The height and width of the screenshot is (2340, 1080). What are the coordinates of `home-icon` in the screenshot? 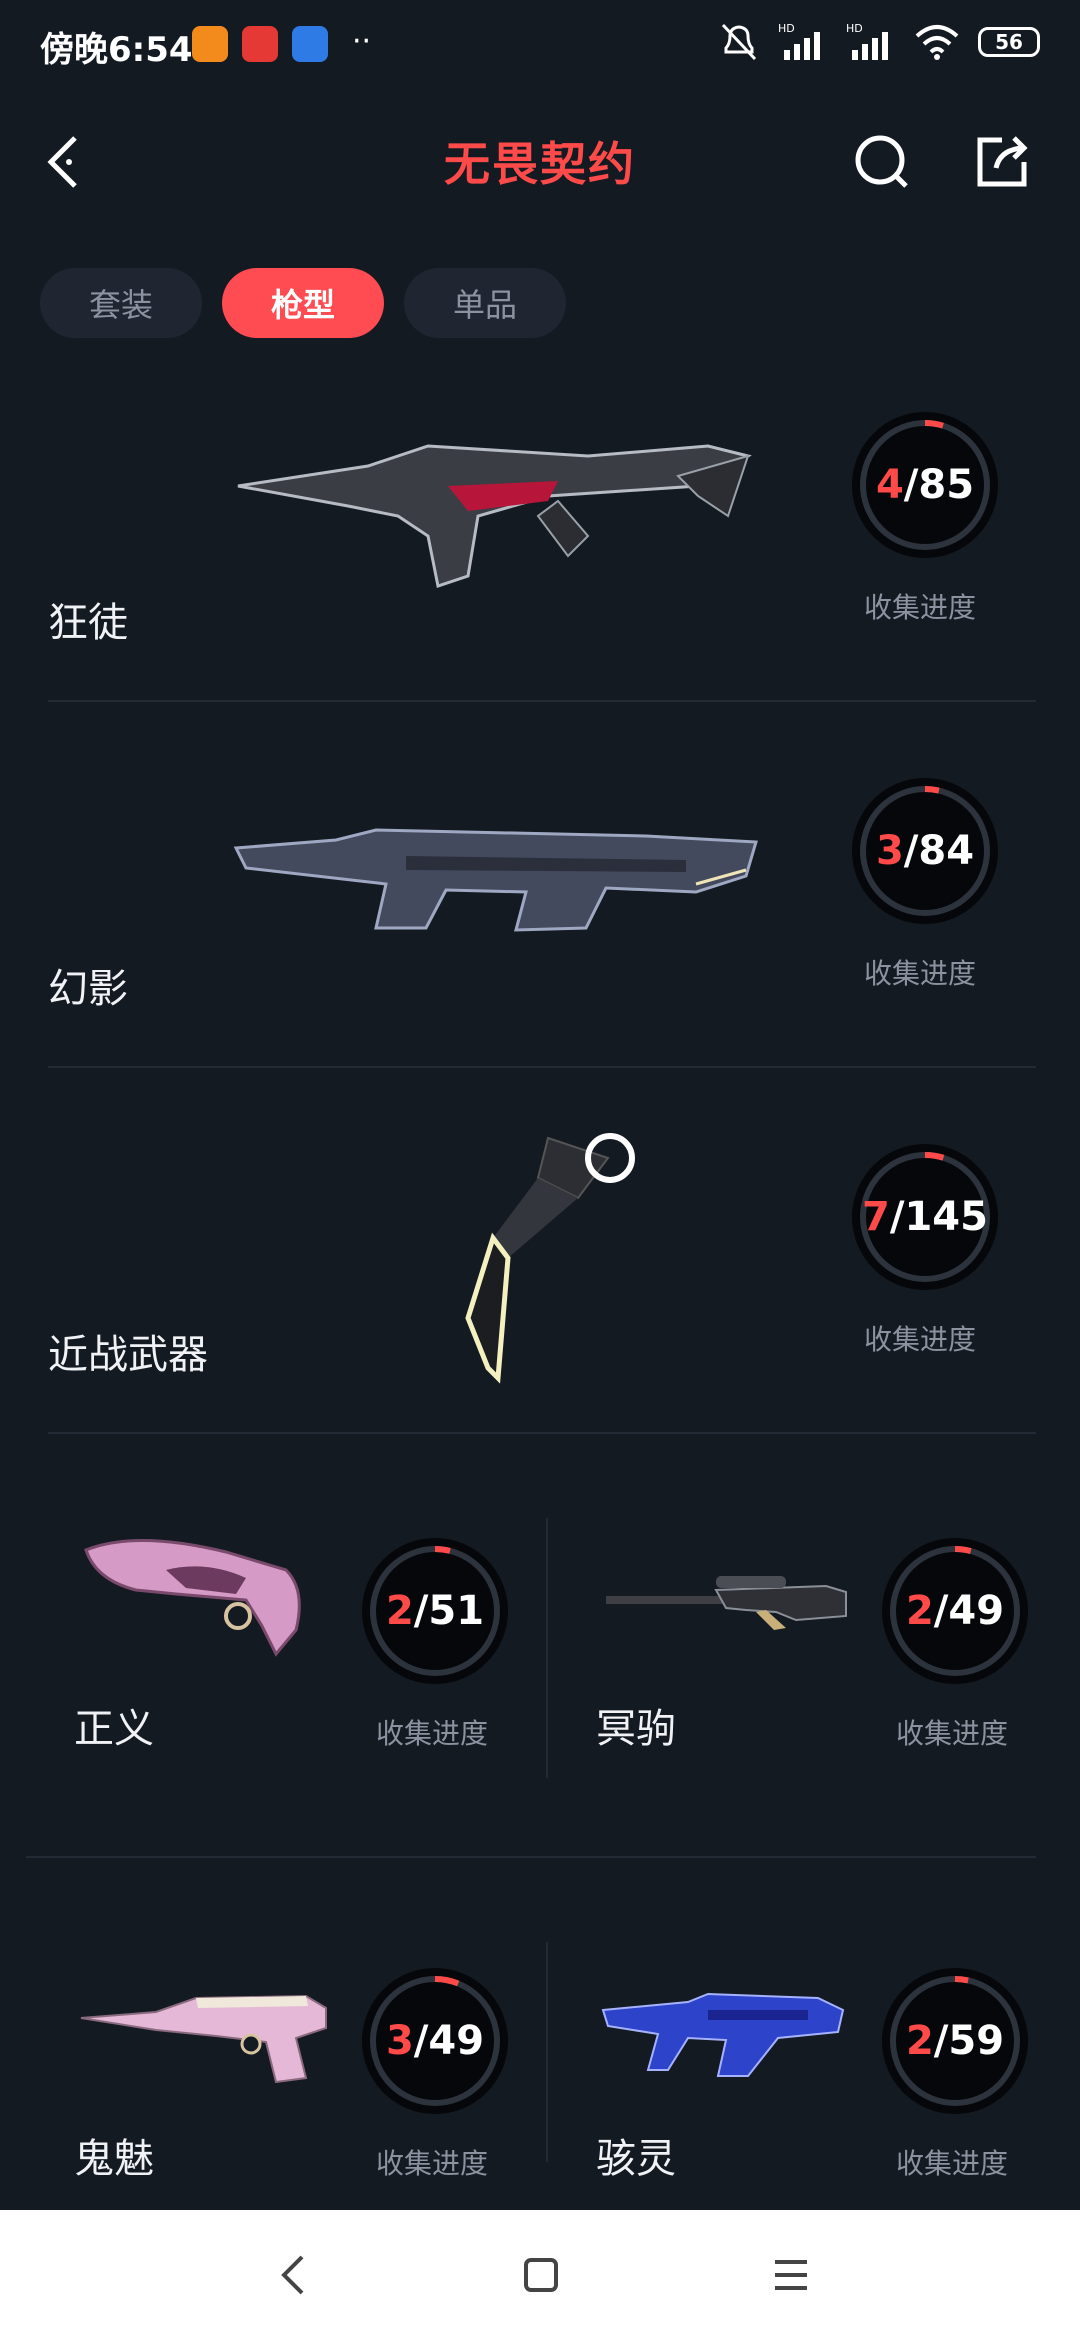 It's located at (541, 2275).